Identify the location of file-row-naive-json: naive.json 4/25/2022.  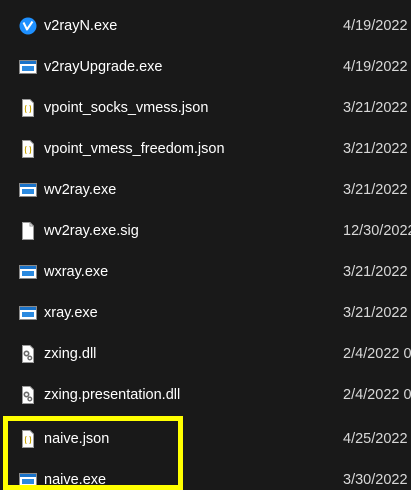
(205, 439).